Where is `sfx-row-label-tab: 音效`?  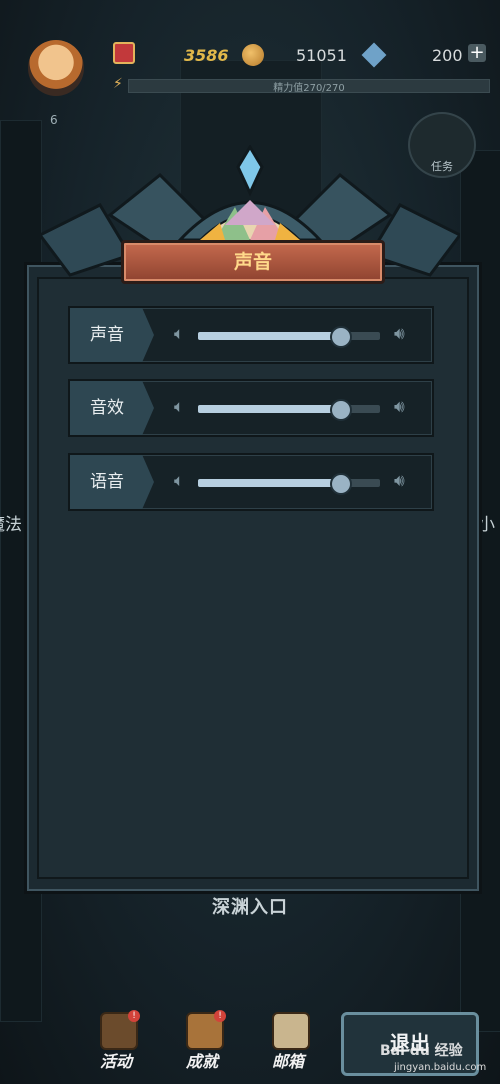 sfx-row-label-tab: 音效 is located at coordinates (112, 408).